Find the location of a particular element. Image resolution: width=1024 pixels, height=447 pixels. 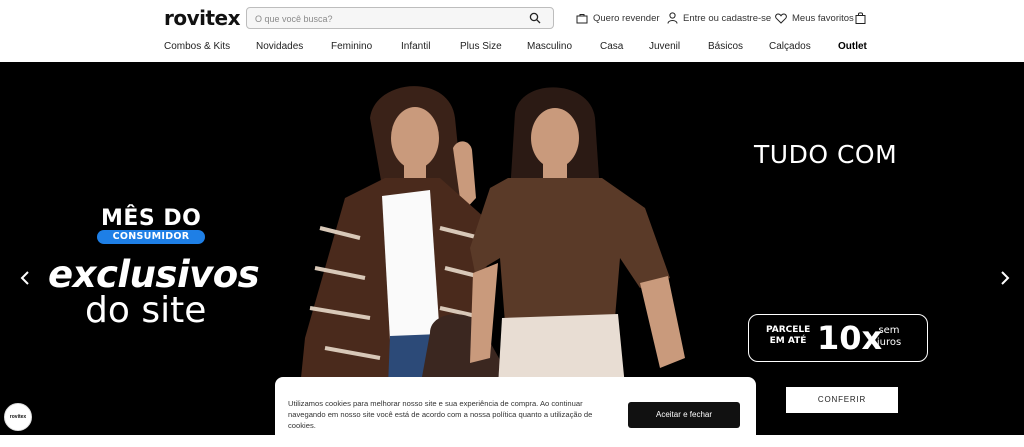

search-input is located at coordinates (390, 18).